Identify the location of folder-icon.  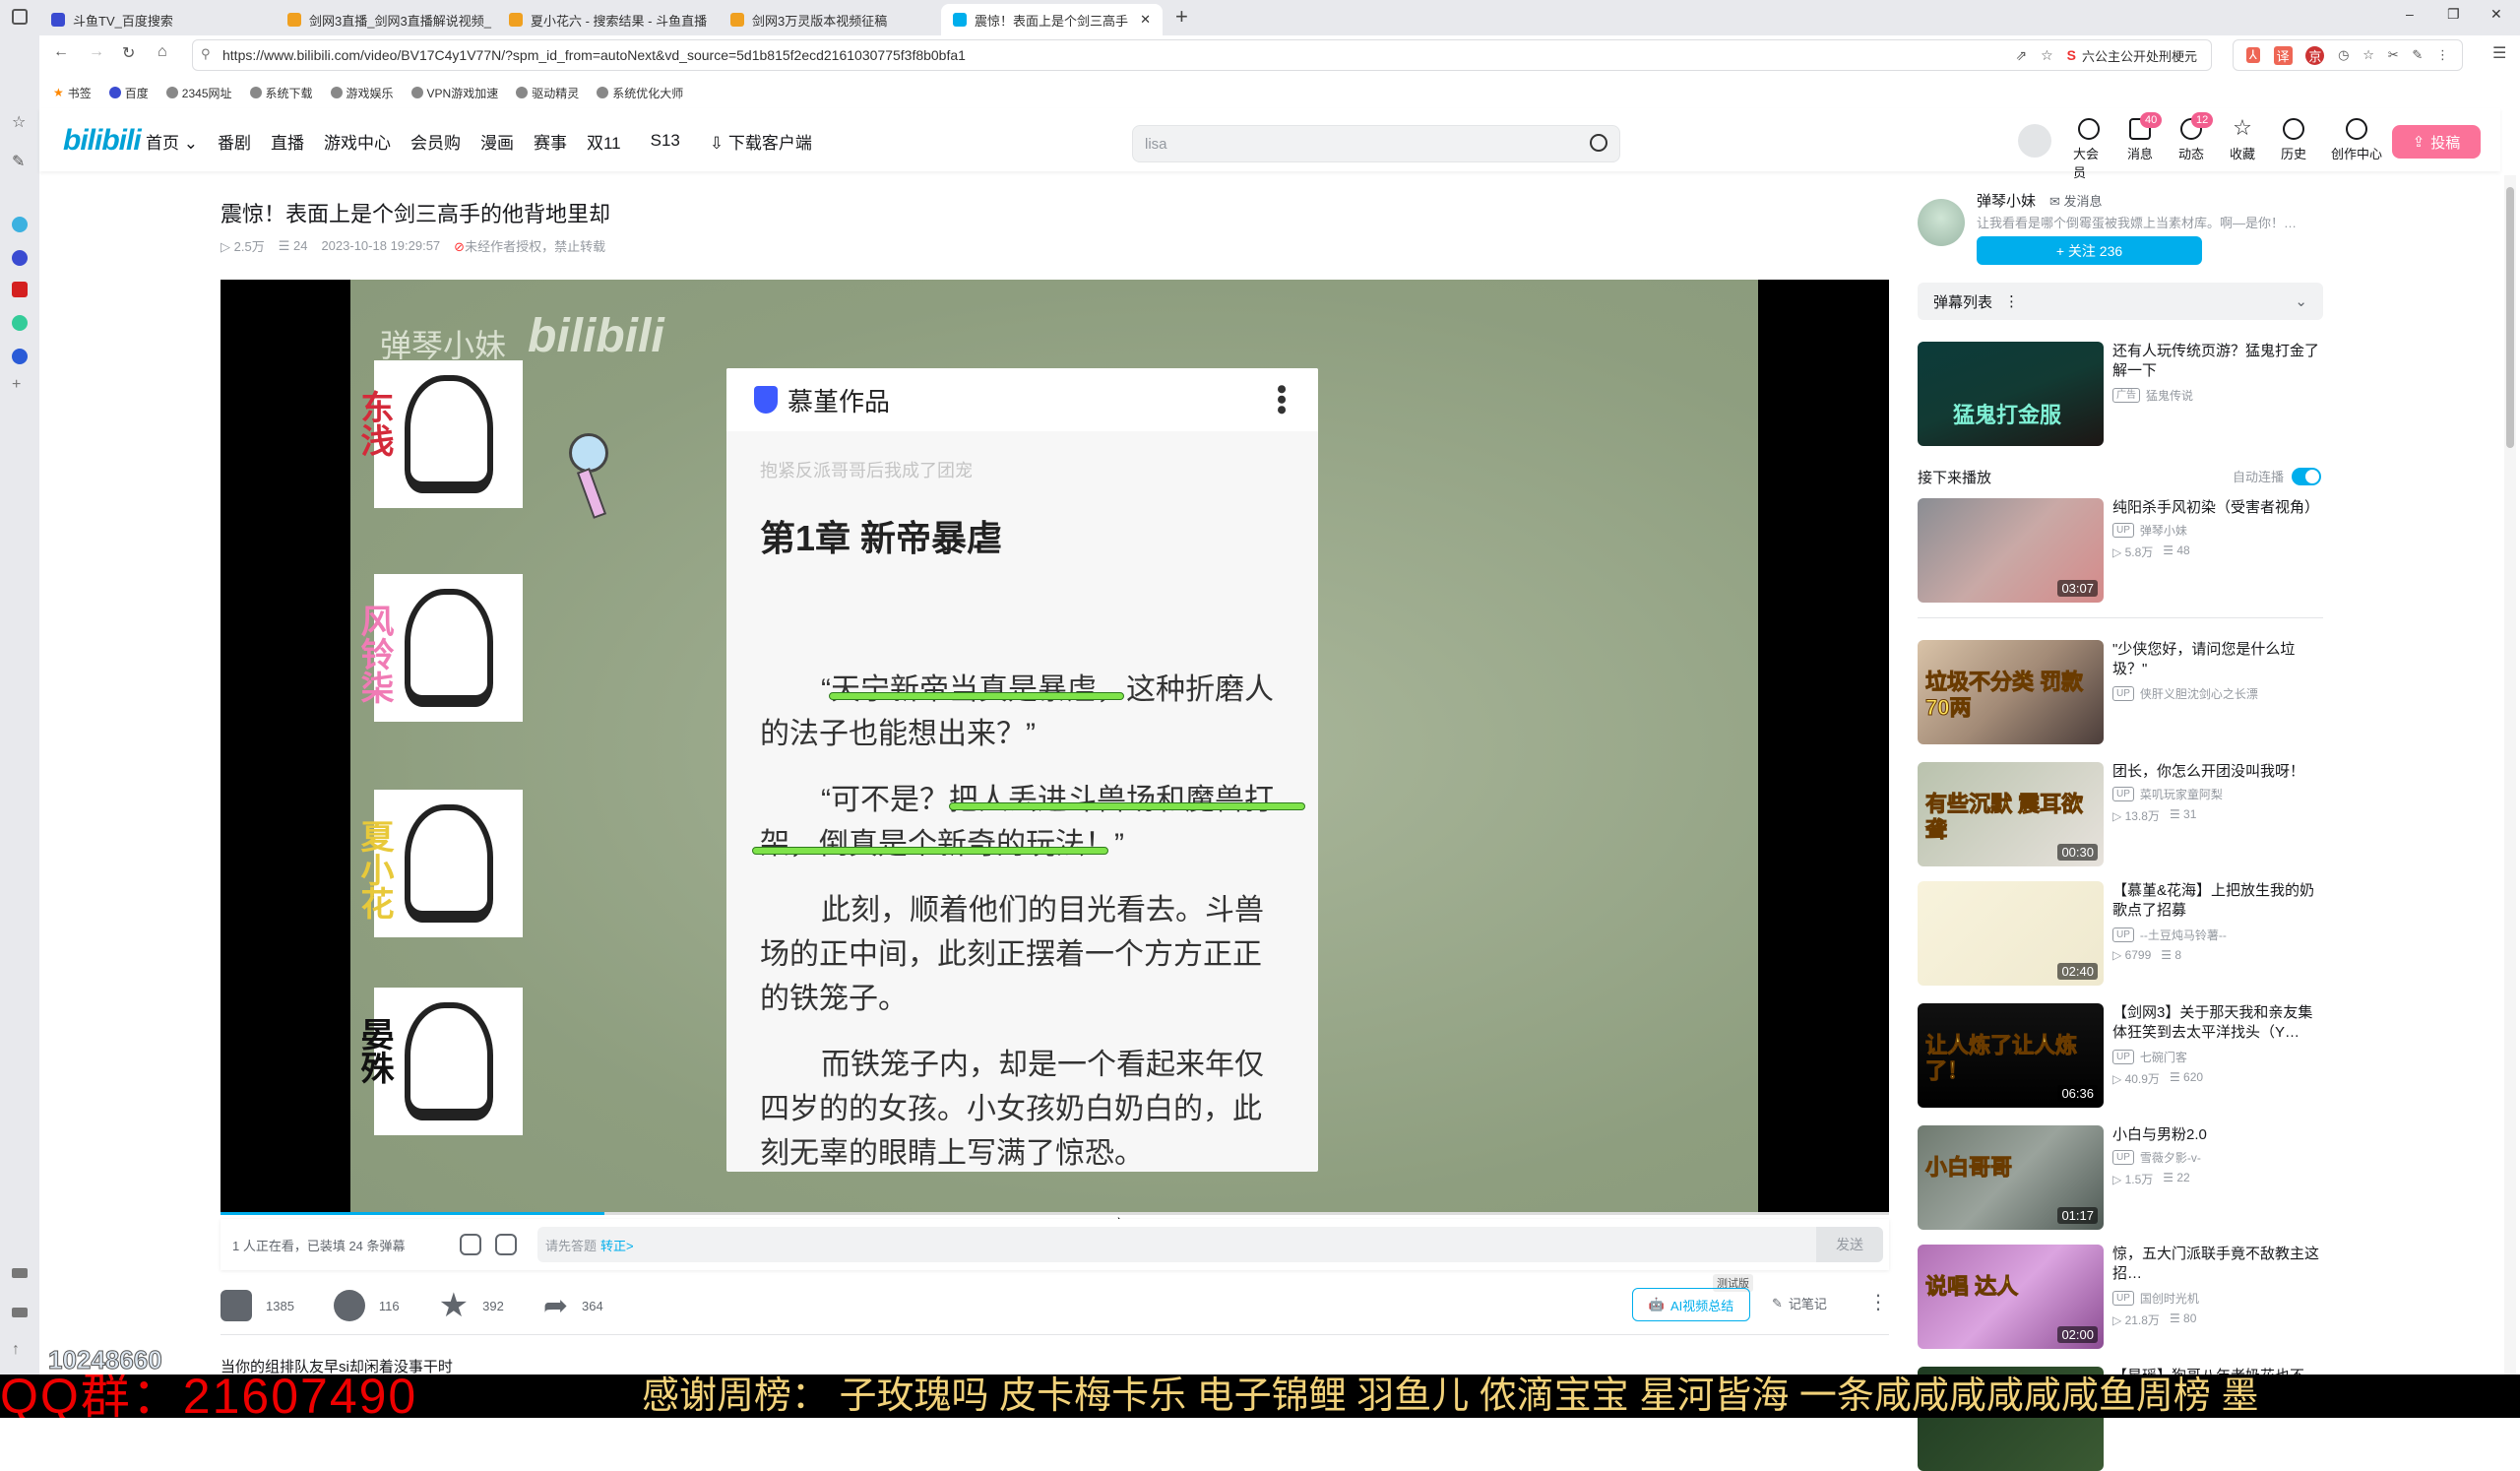
(20, 1273).